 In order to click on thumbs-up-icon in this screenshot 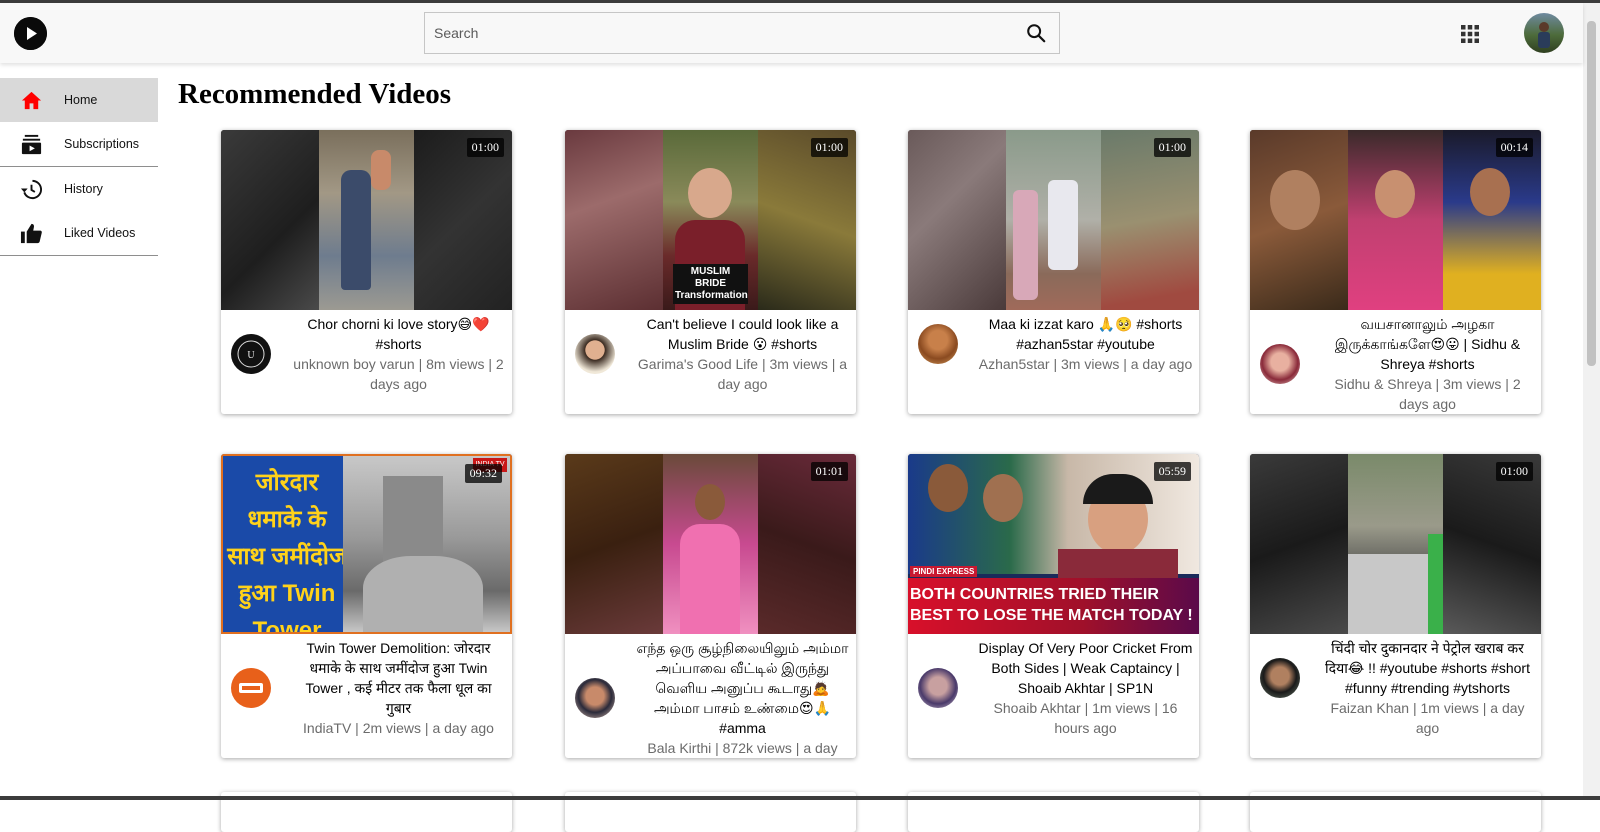, I will do `click(31, 233)`.